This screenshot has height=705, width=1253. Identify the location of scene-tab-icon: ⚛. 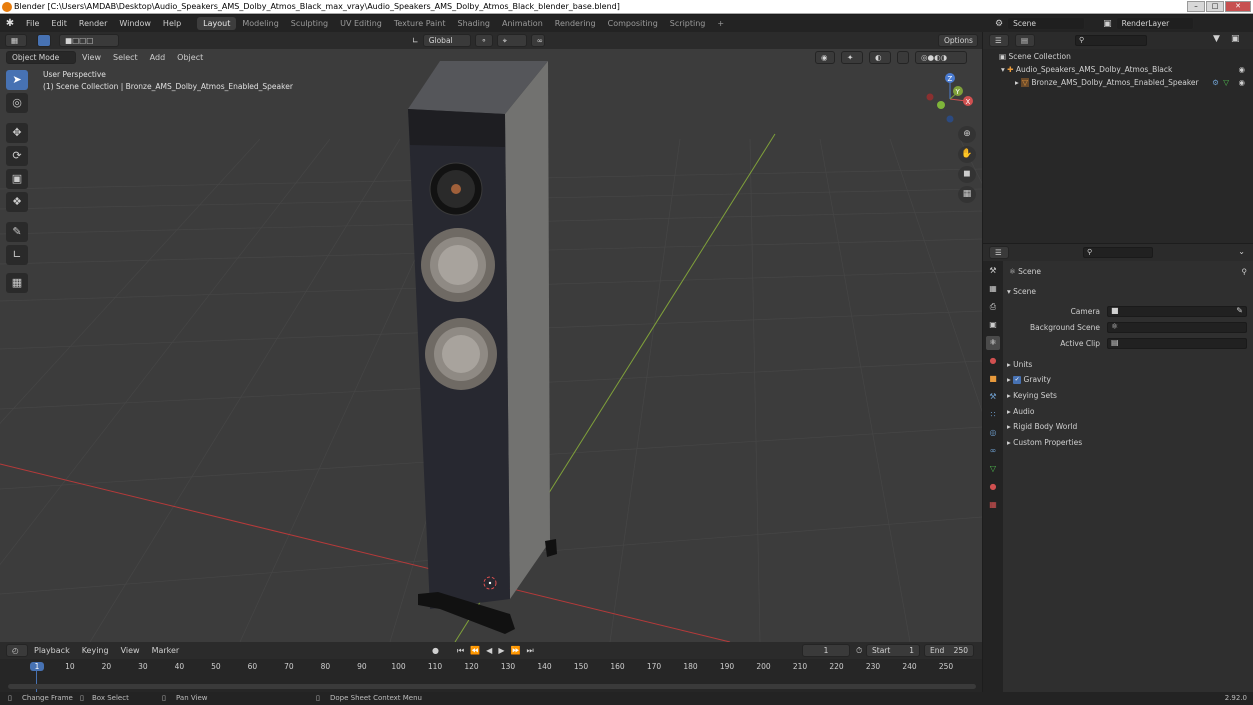
(993, 343).